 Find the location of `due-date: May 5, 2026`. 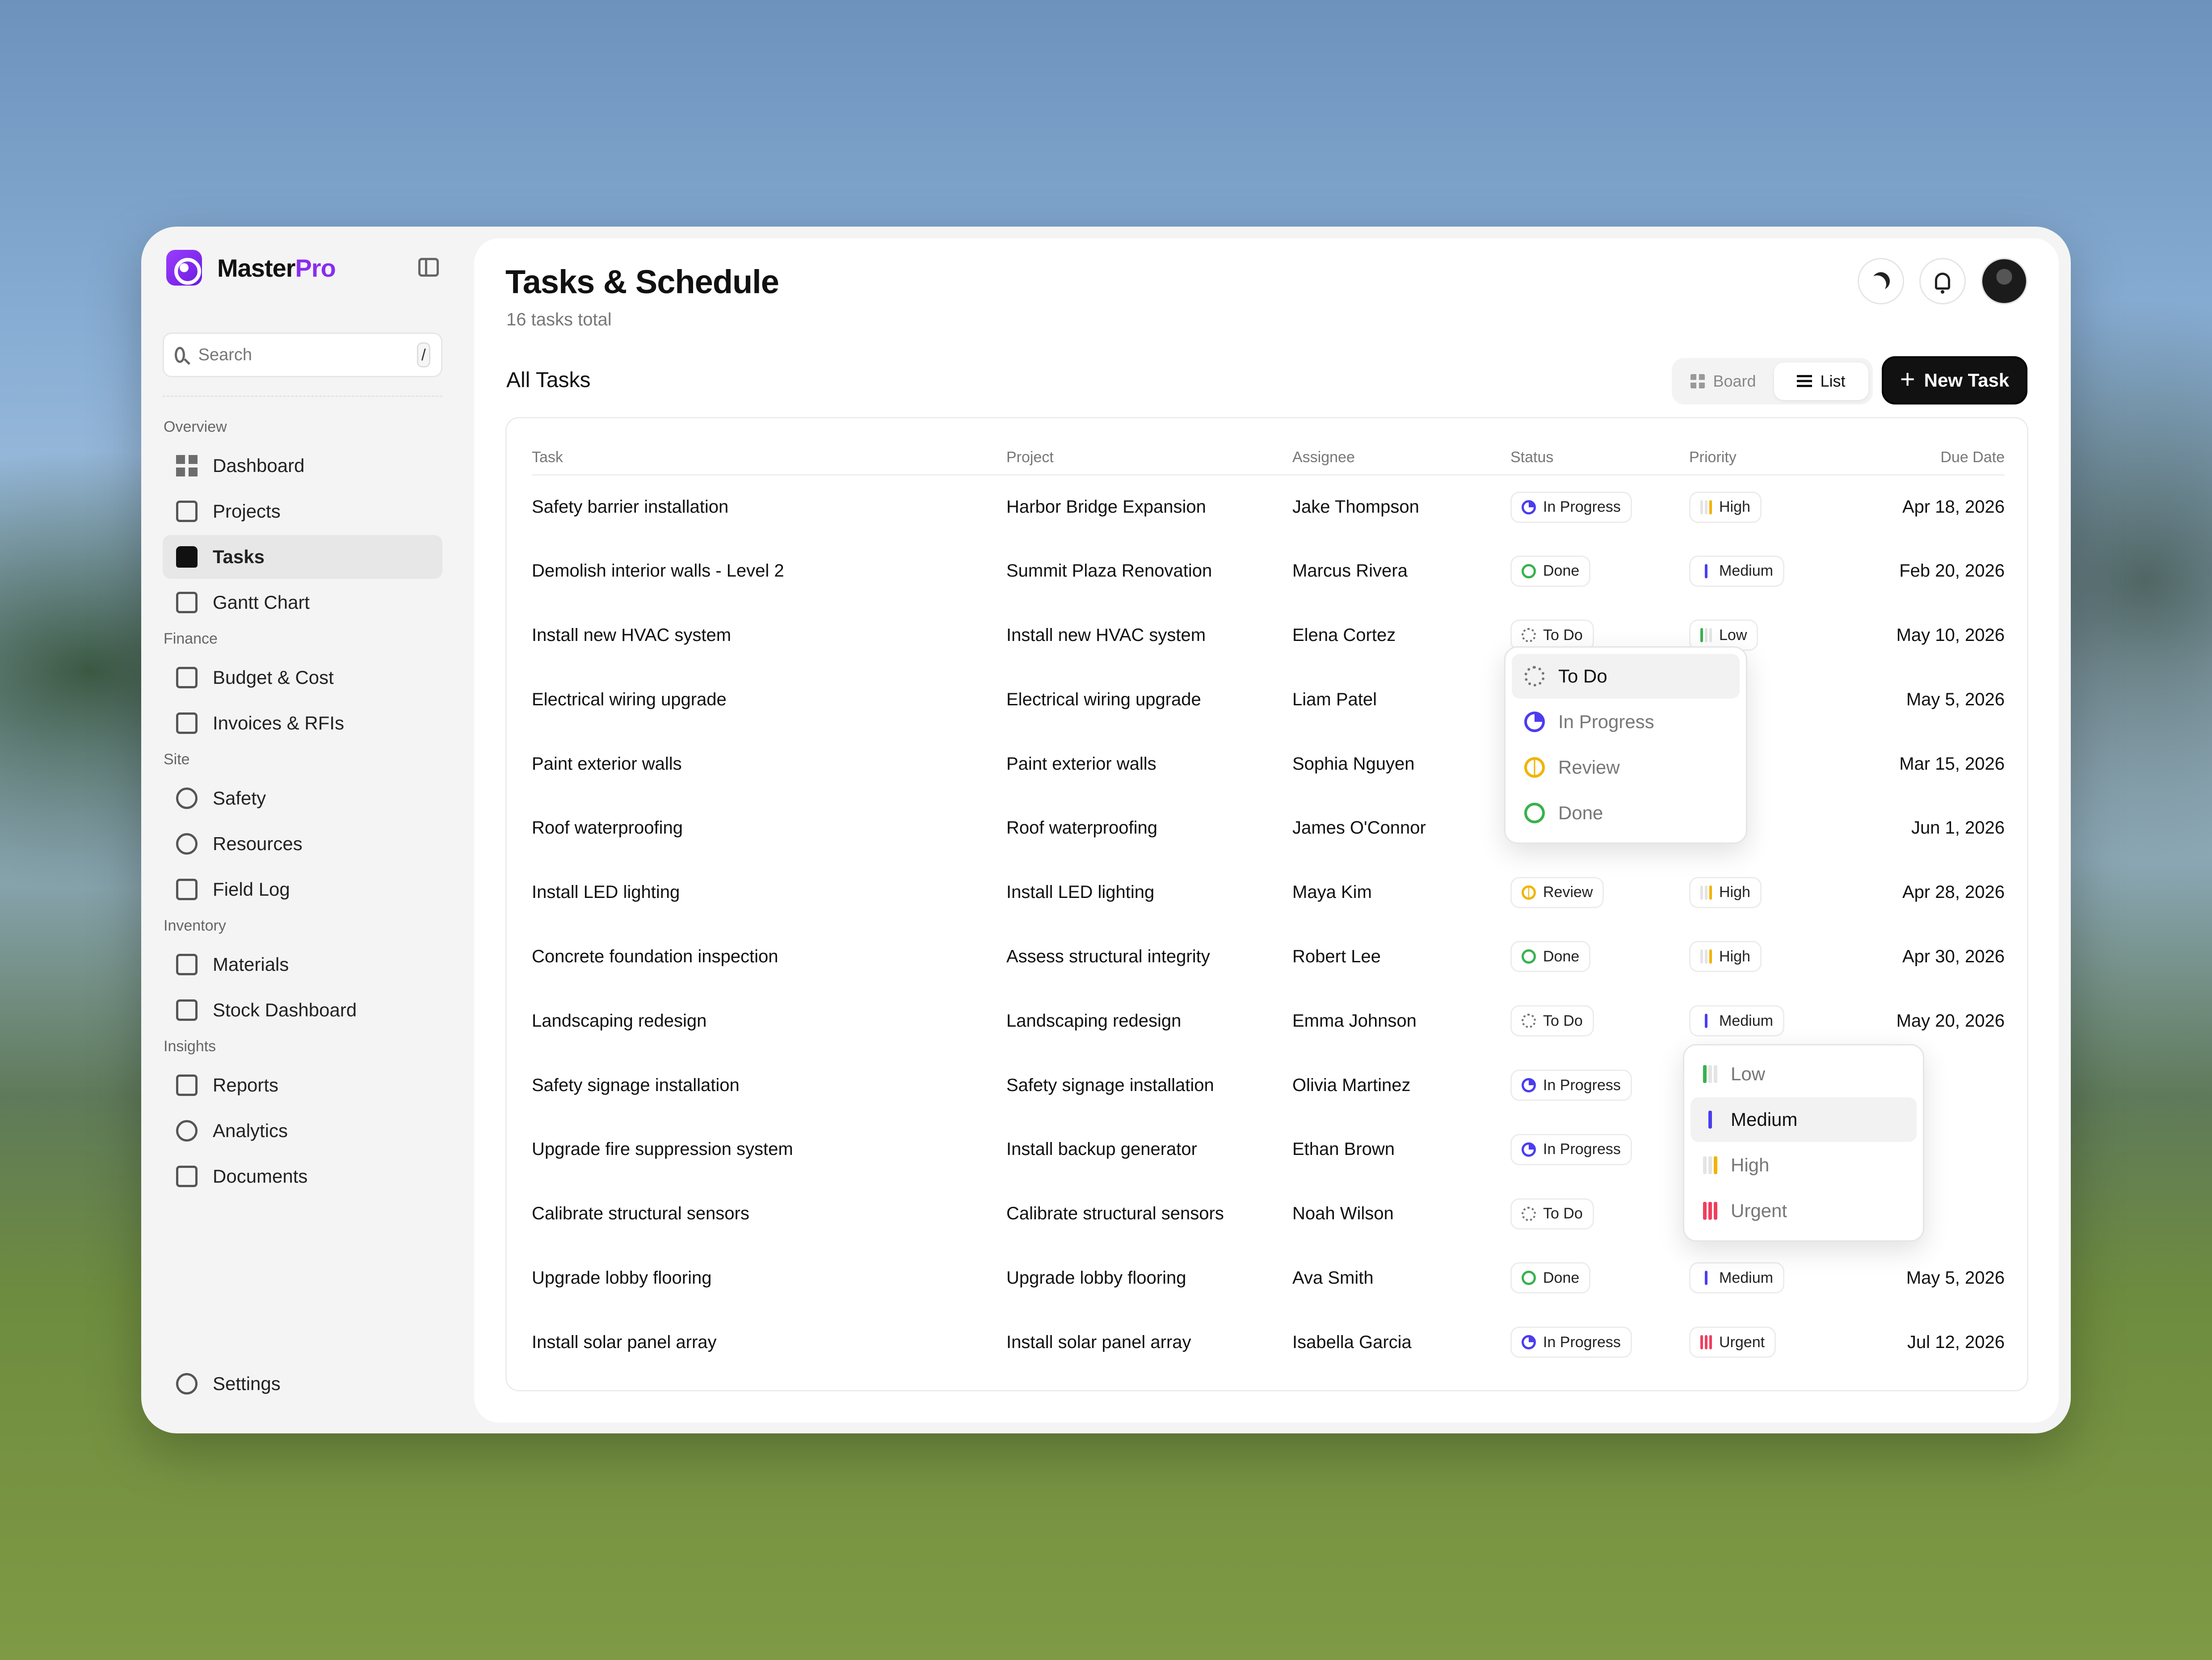

due-date: May 5, 2026 is located at coordinates (1956, 1278).